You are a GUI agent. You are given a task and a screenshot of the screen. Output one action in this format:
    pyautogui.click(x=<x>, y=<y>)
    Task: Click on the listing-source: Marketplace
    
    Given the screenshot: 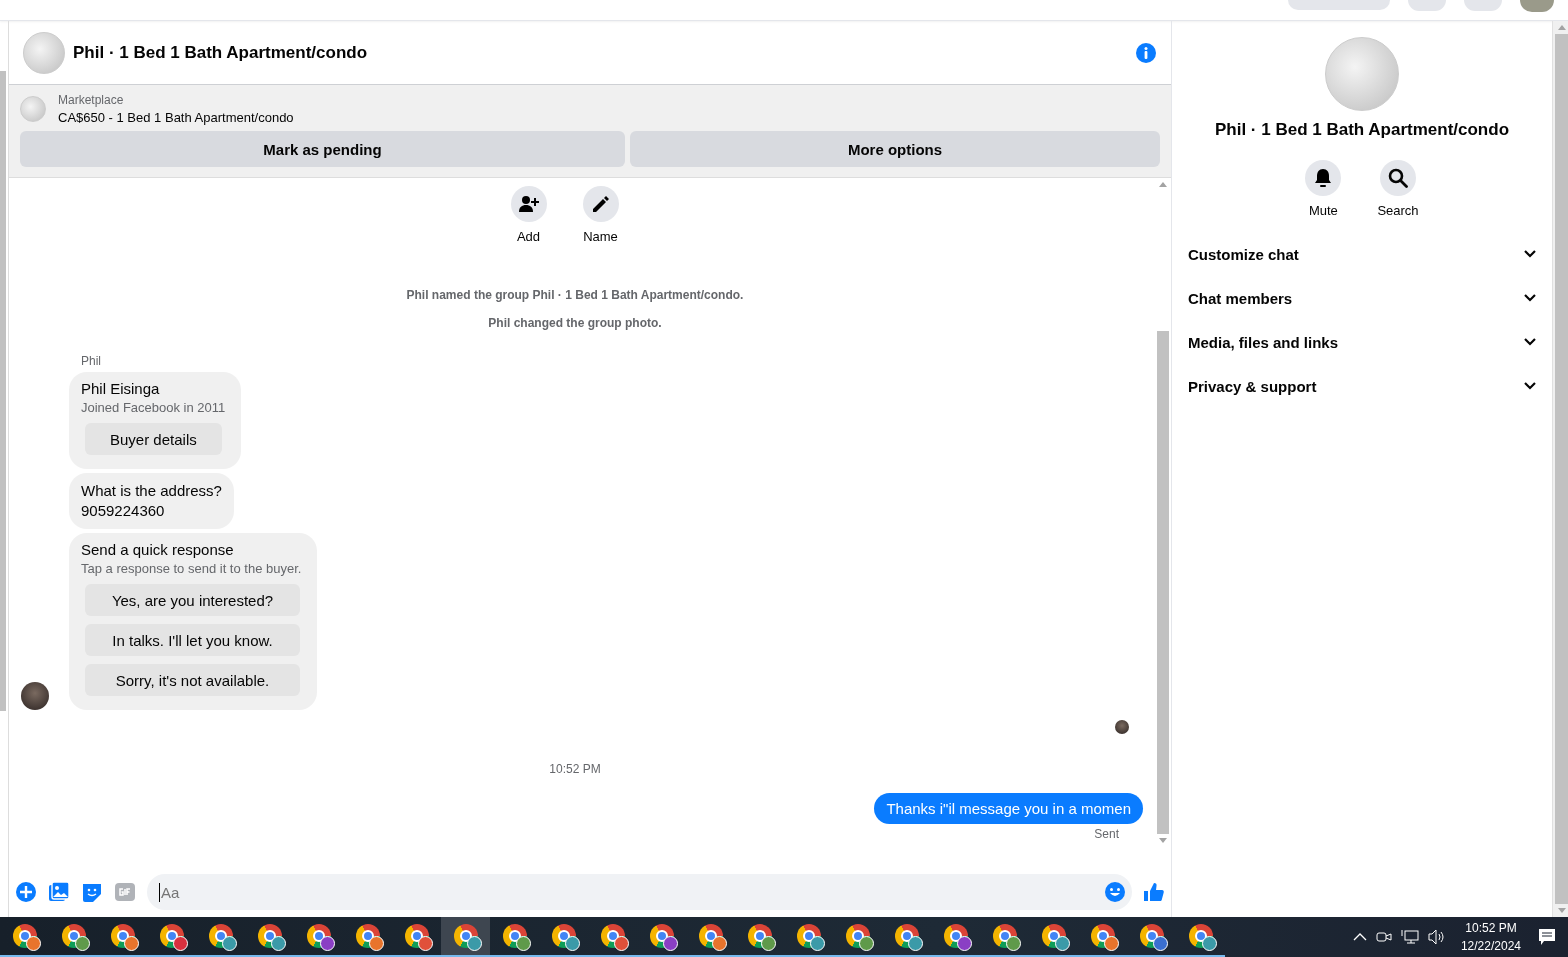 What is the action you would take?
    pyautogui.click(x=91, y=100)
    